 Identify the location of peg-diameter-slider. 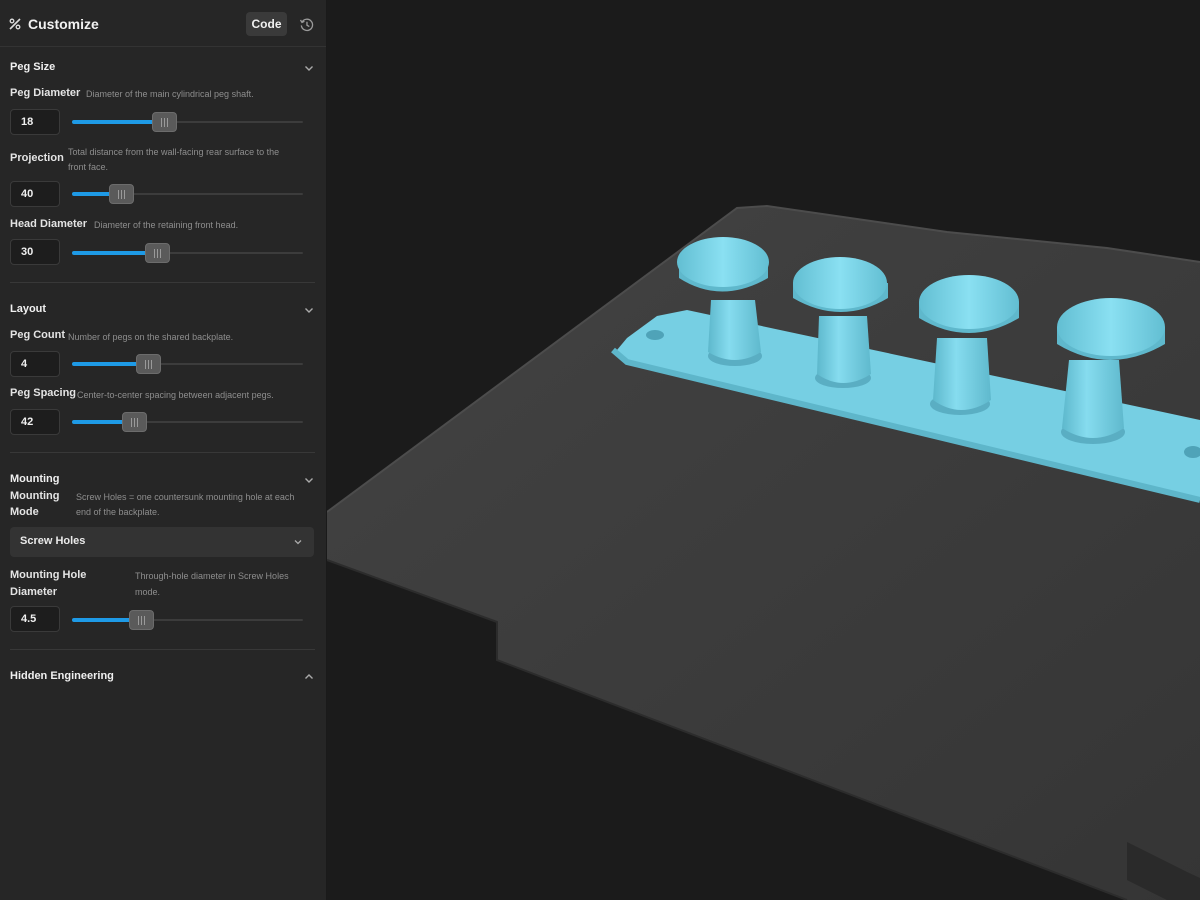
(187, 122).